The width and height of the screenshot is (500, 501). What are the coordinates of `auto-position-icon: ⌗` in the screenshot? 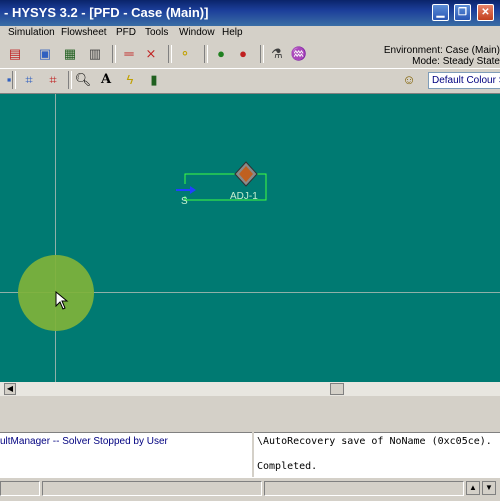 It's located at (29, 80).